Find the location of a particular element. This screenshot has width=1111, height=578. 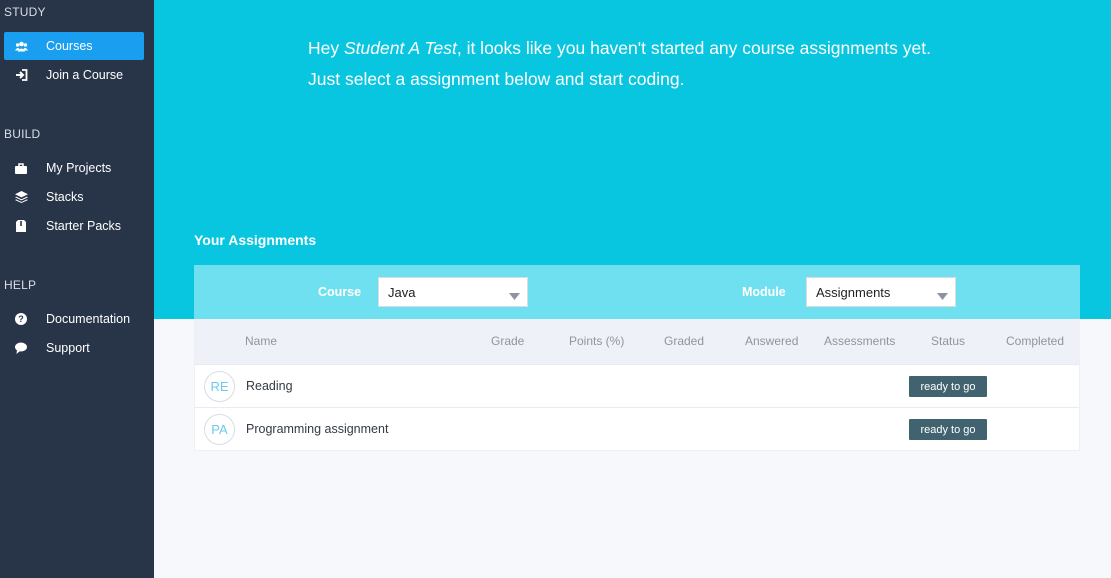

avatar: RE is located at coordinates (219, 386).